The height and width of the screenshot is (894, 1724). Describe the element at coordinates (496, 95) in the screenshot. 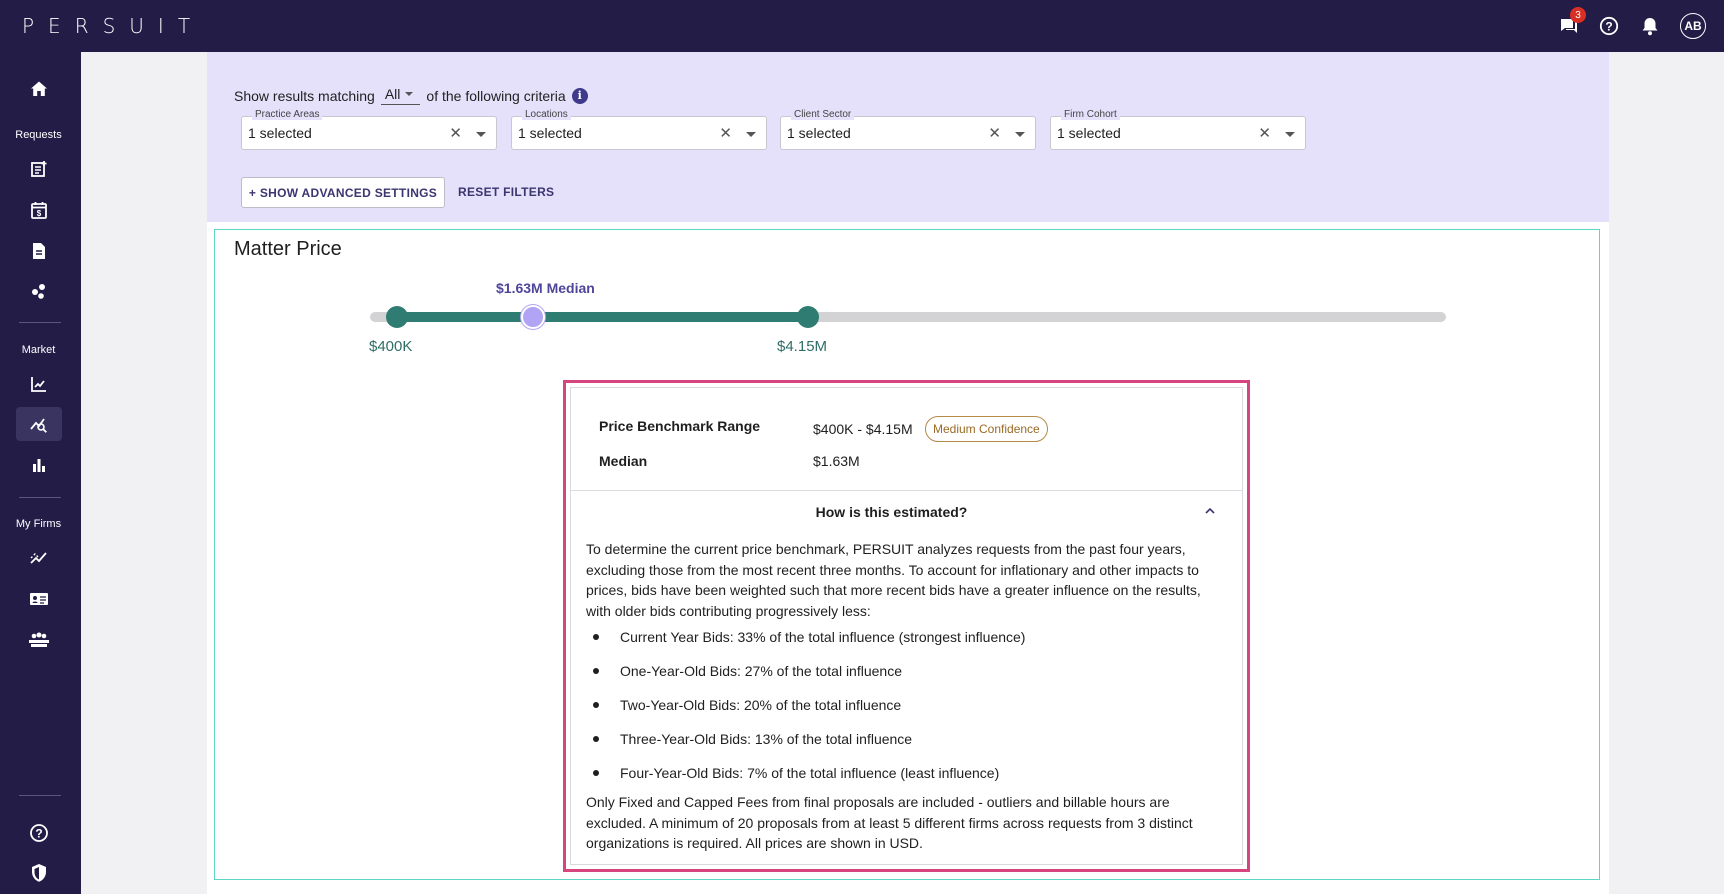

I see `criteria-suffix: of the following criteria` at that location.